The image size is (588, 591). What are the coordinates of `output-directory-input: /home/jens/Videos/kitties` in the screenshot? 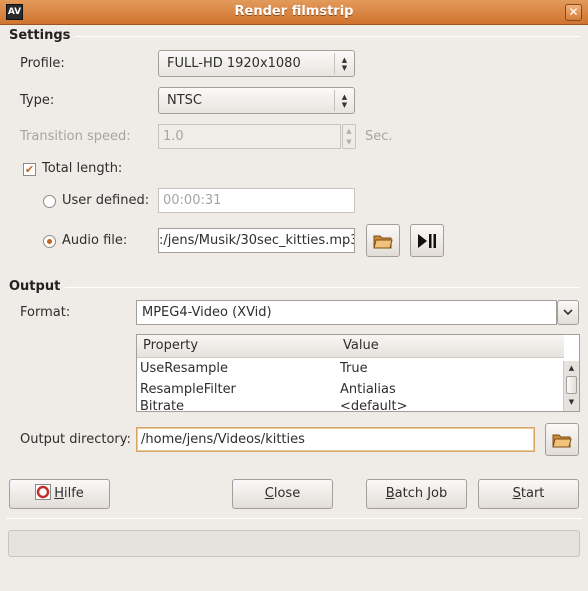 It's located at (335, 439).